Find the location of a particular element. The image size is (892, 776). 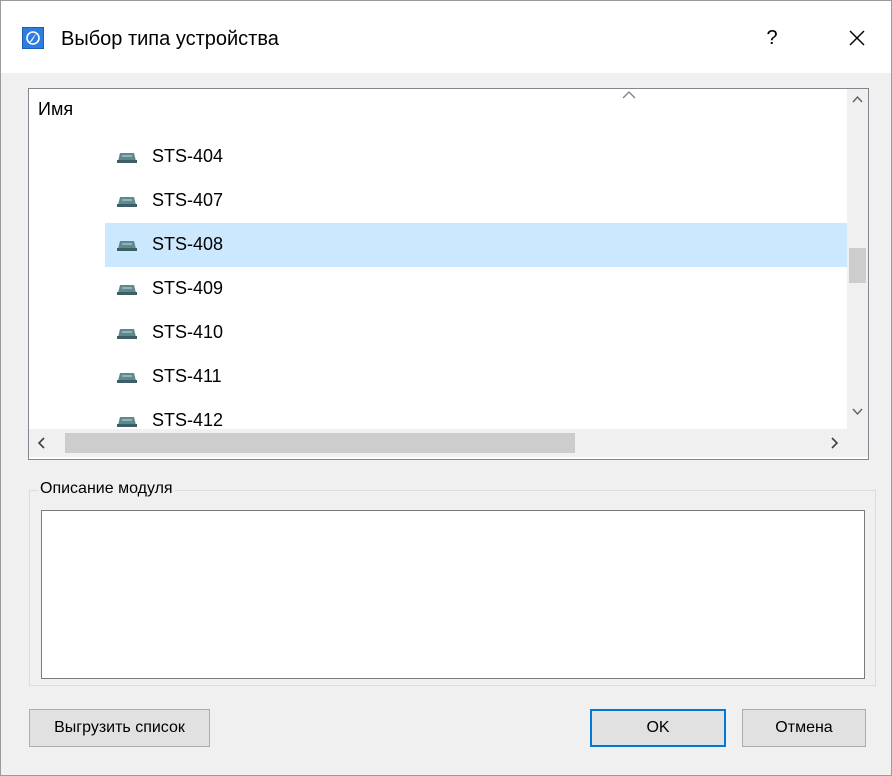

list-item-label: STS-411 is located at coordinates (187, 376).